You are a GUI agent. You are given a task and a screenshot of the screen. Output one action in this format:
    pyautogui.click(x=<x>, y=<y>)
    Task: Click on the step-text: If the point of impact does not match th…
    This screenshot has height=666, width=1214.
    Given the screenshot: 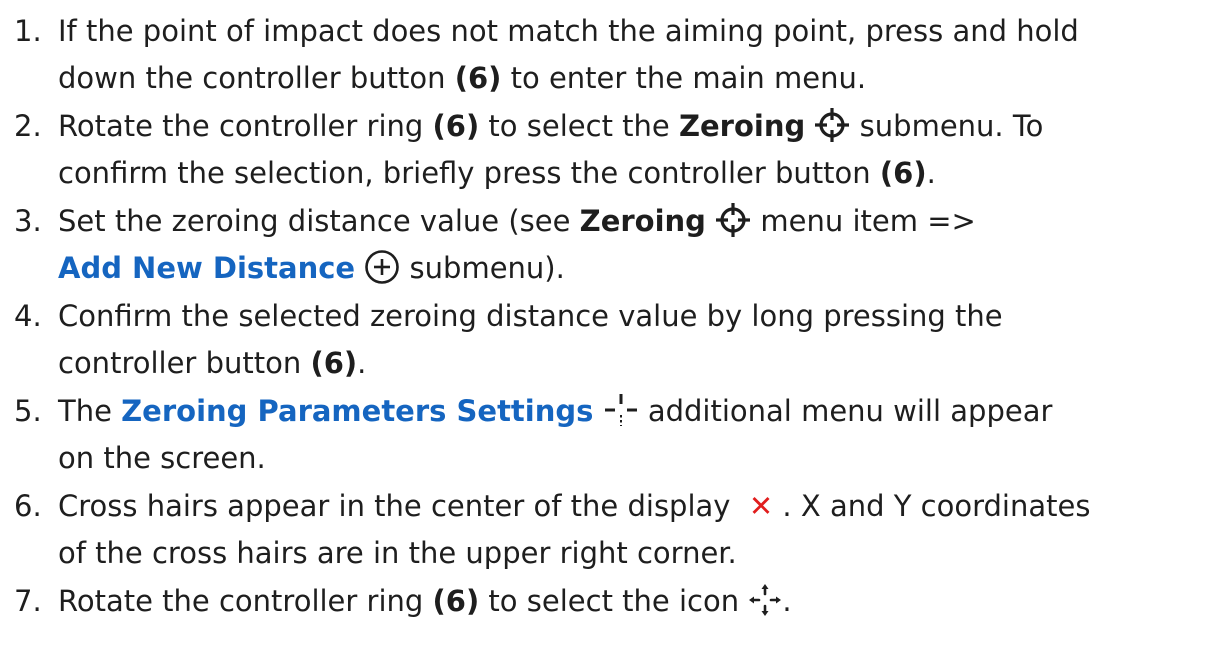 What is the action you would take?
    pyautogui.click(x=568, y=31)
    